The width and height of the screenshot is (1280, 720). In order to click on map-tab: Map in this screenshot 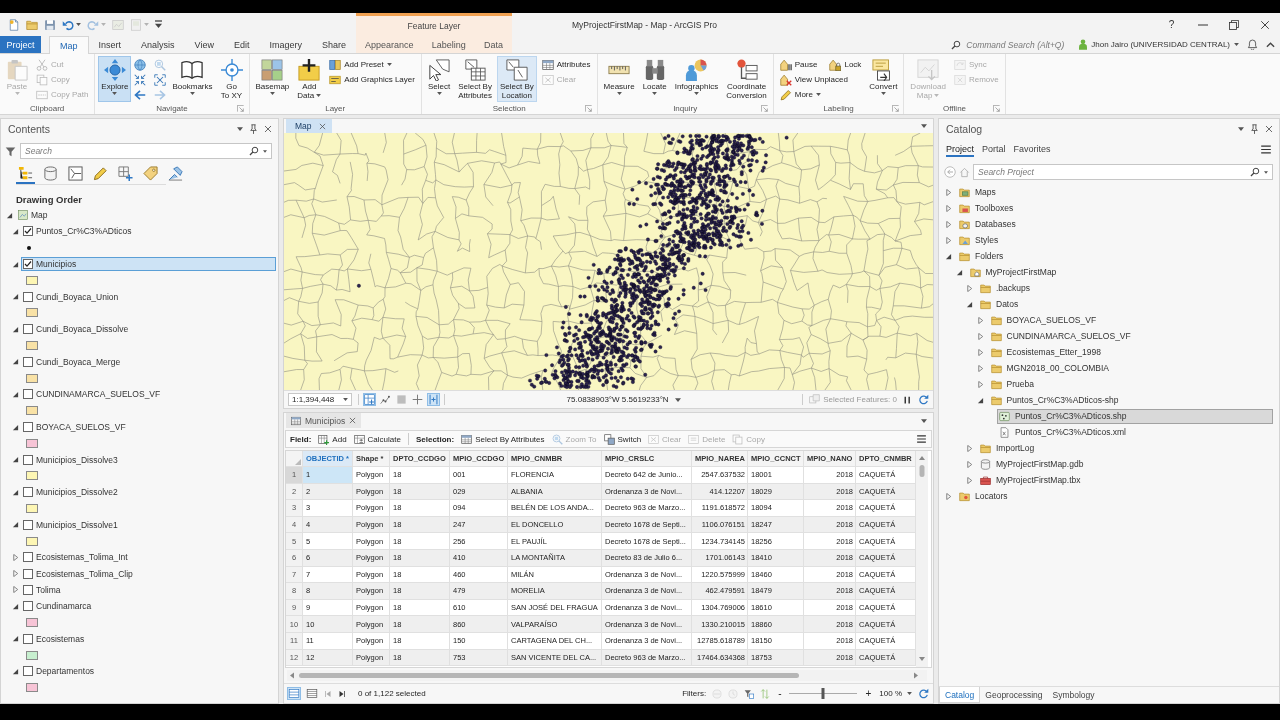, I will do `click(309, 126)`.